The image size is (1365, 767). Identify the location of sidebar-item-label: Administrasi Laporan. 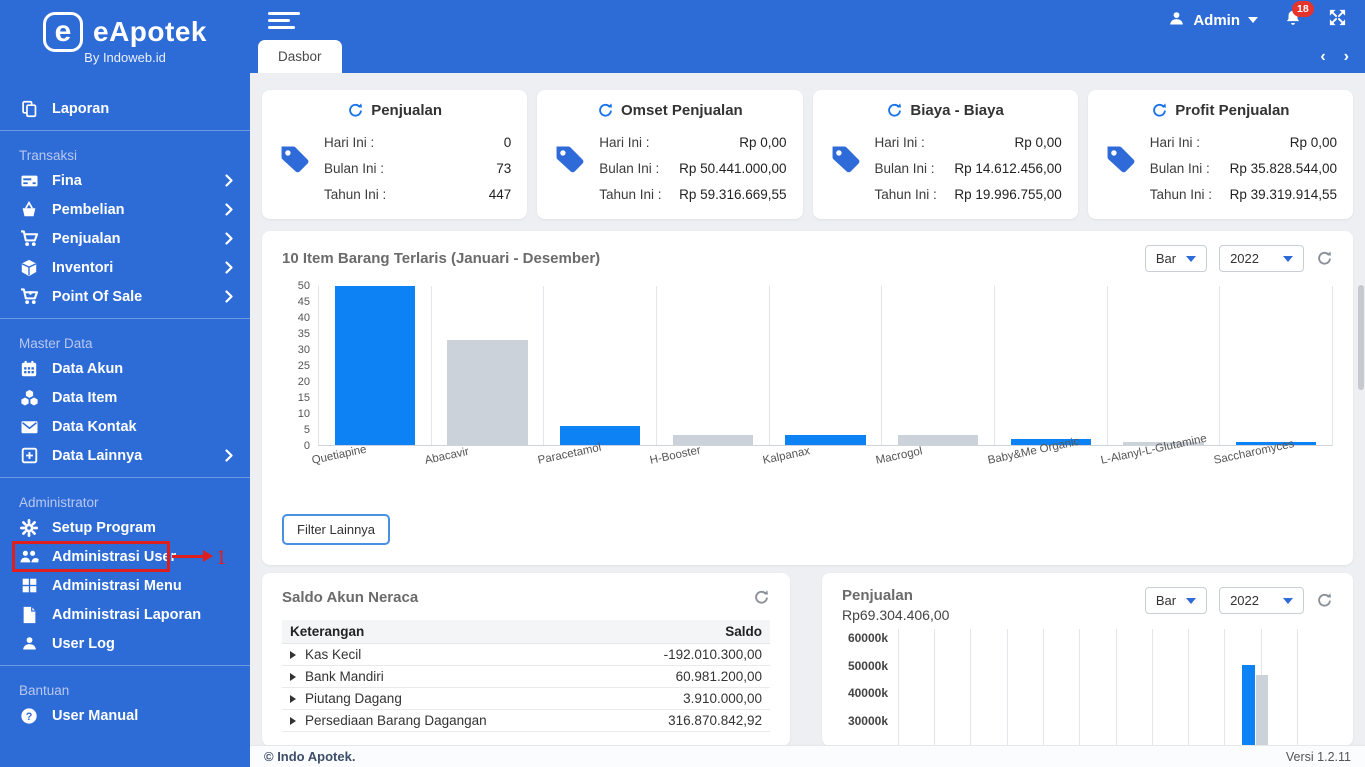
(127, 614).